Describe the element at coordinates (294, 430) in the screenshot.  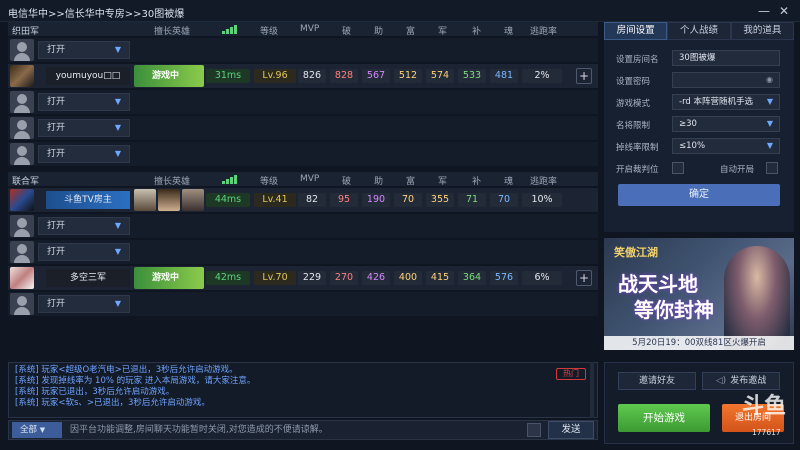
I see `chat-input: 因平台功能调整,房间聊天功能暂时关闭,对您造成的不便请谅解。` at that location.